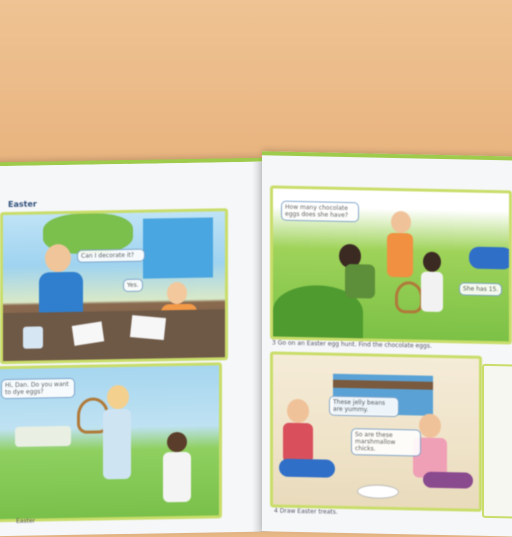 The height and width of the screenshot is (537, 512). Describe the element at coordinates (430, 425) in the screenshot. I see `girl-head` at that location.